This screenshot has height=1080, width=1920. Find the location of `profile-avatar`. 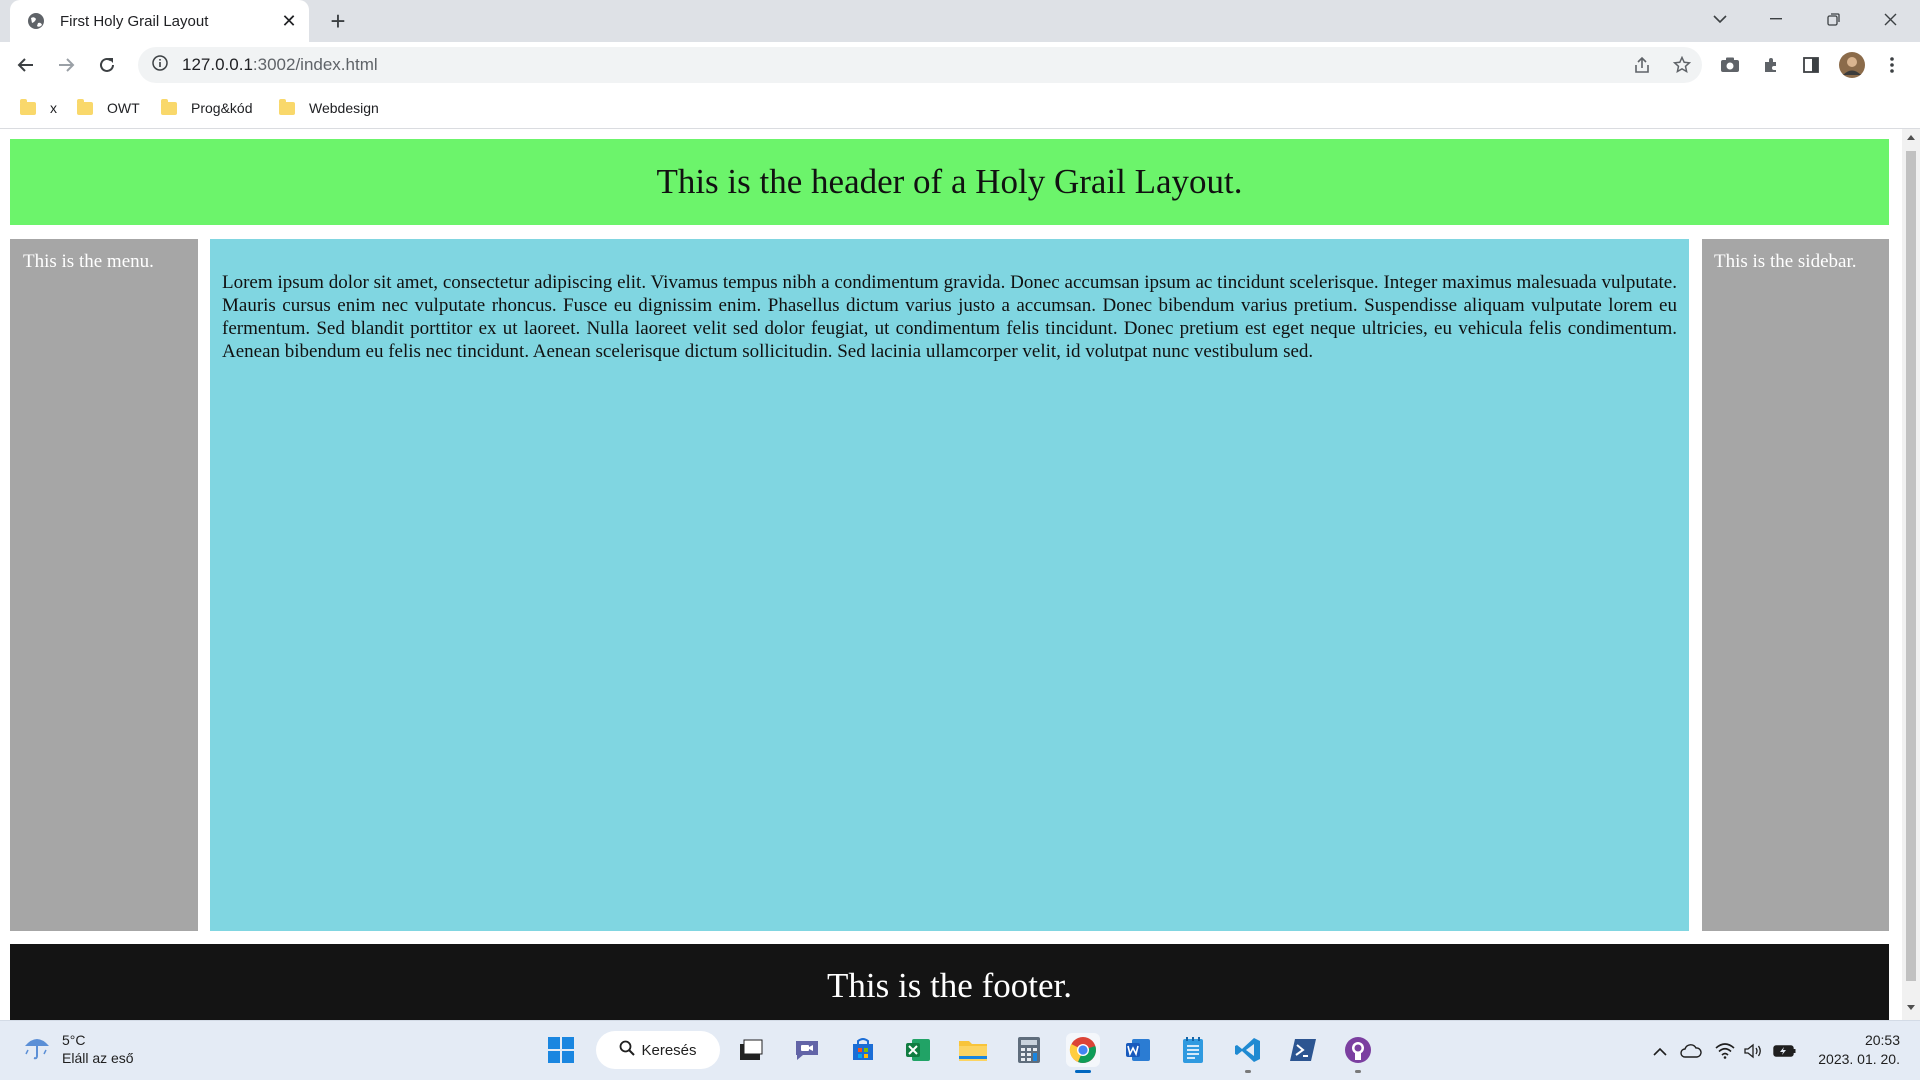

profile-avatar is located at coordinates (1852, 65).